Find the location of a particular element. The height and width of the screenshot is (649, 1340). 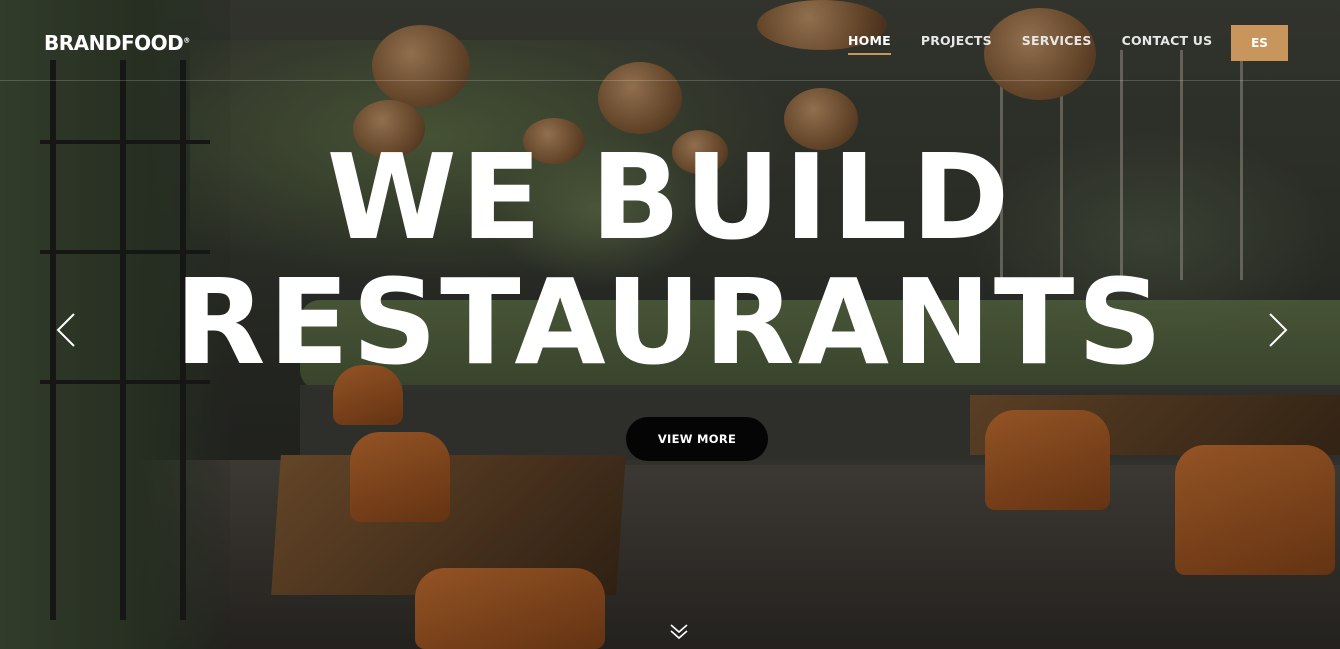

view-more-button: VIEW MORE is located at coordinates (697, 439).